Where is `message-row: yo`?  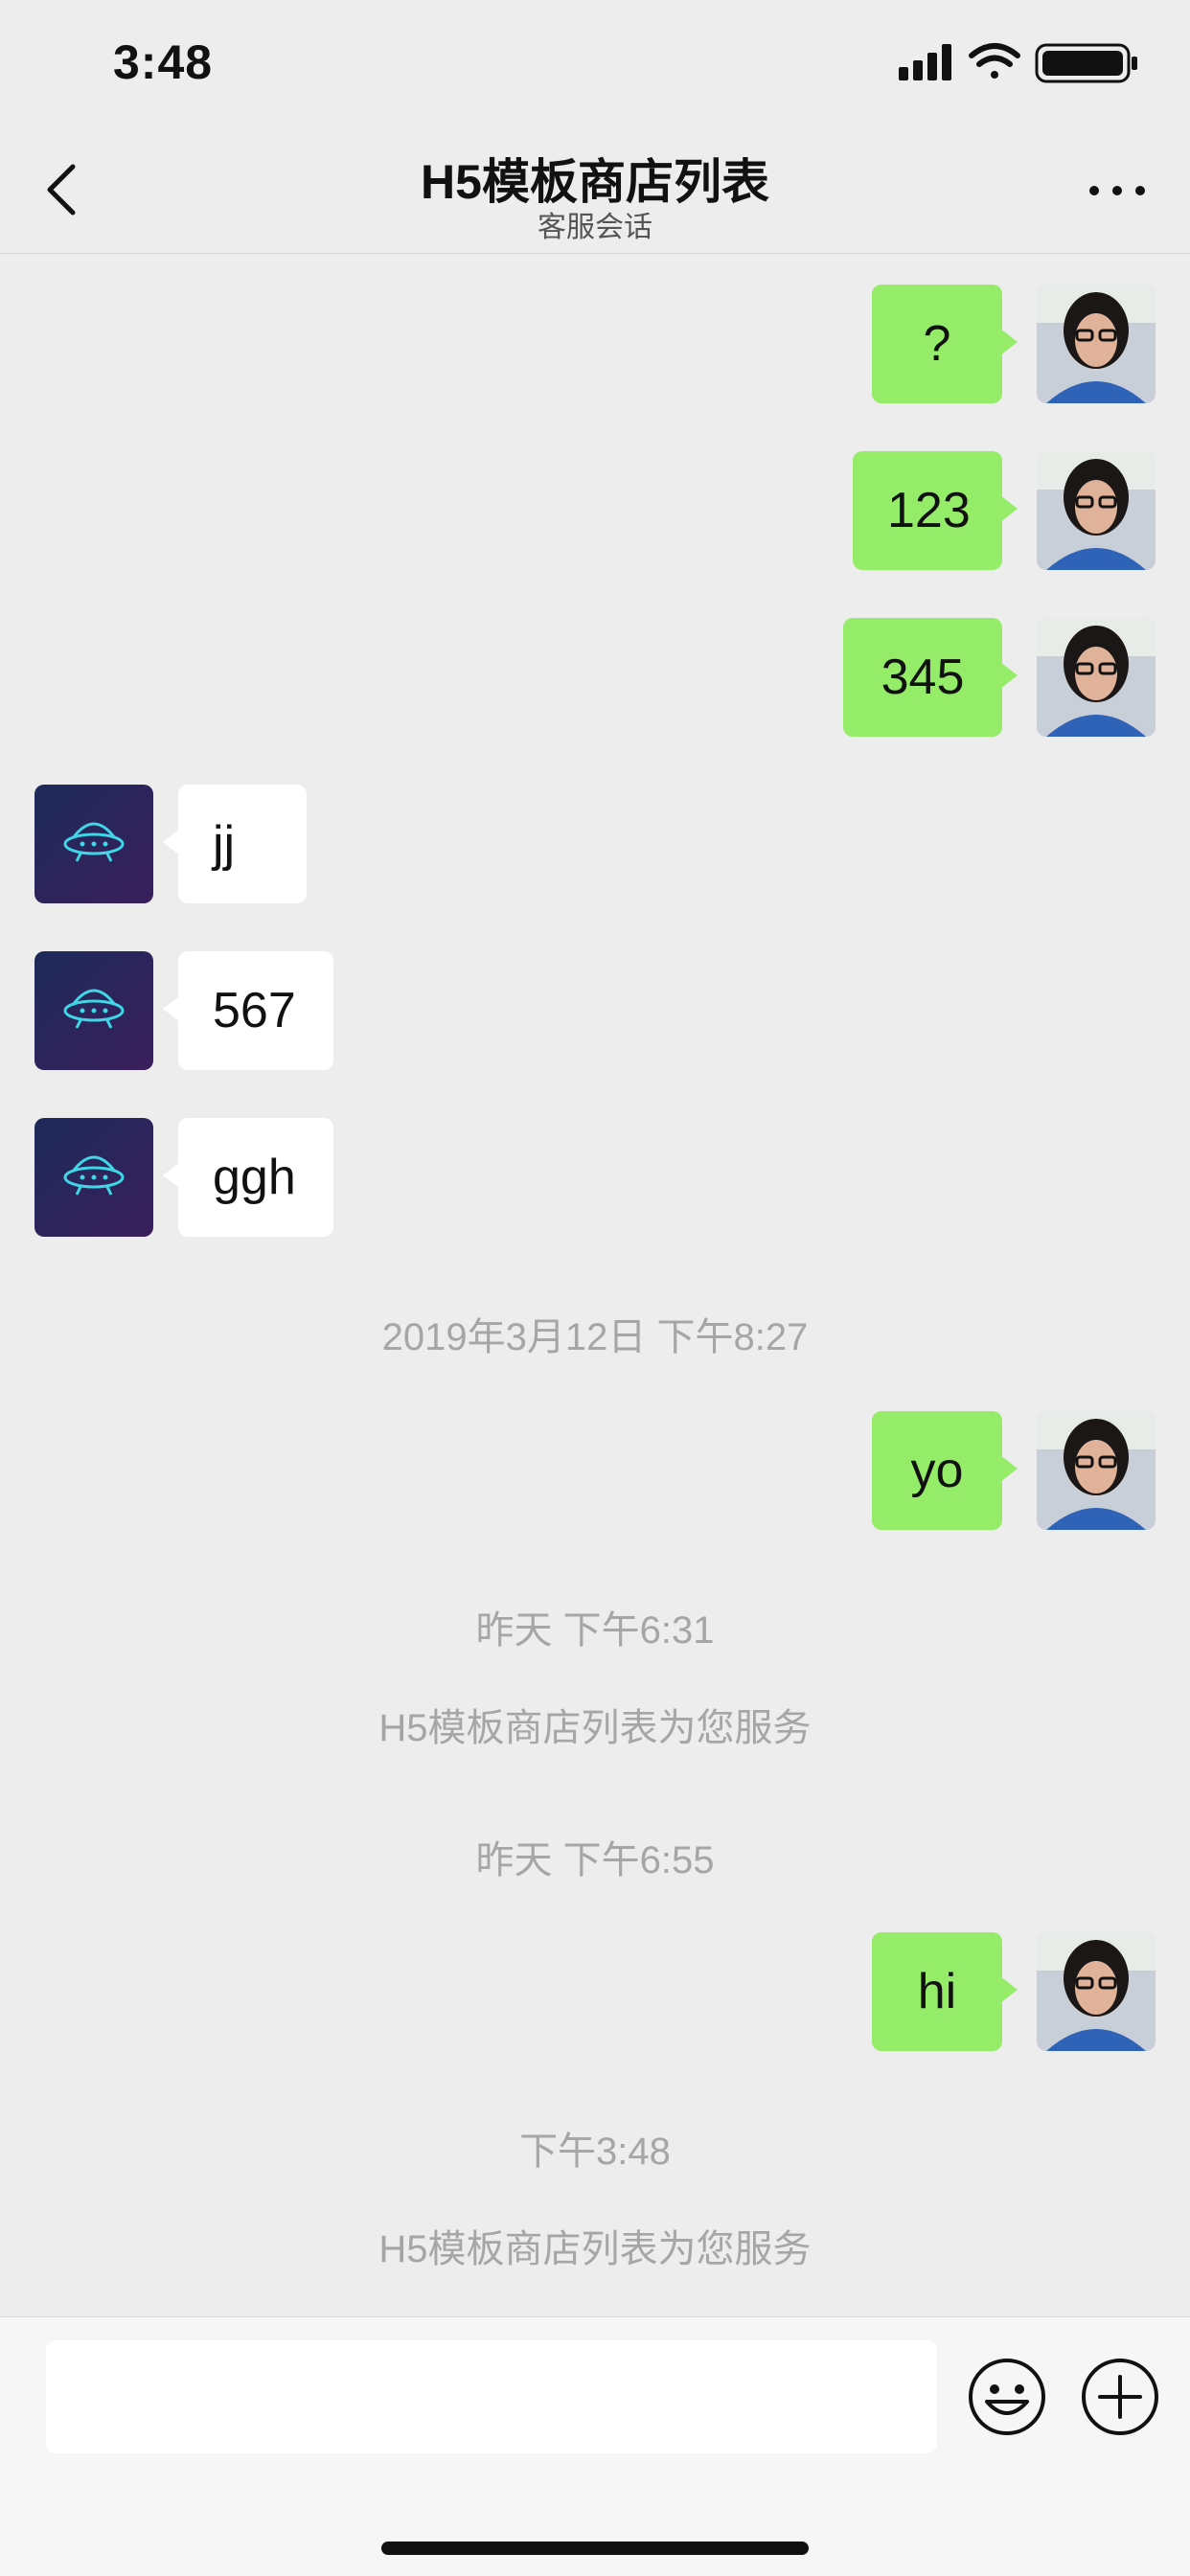 message-row: yo is located at coordinates (595, 1470).